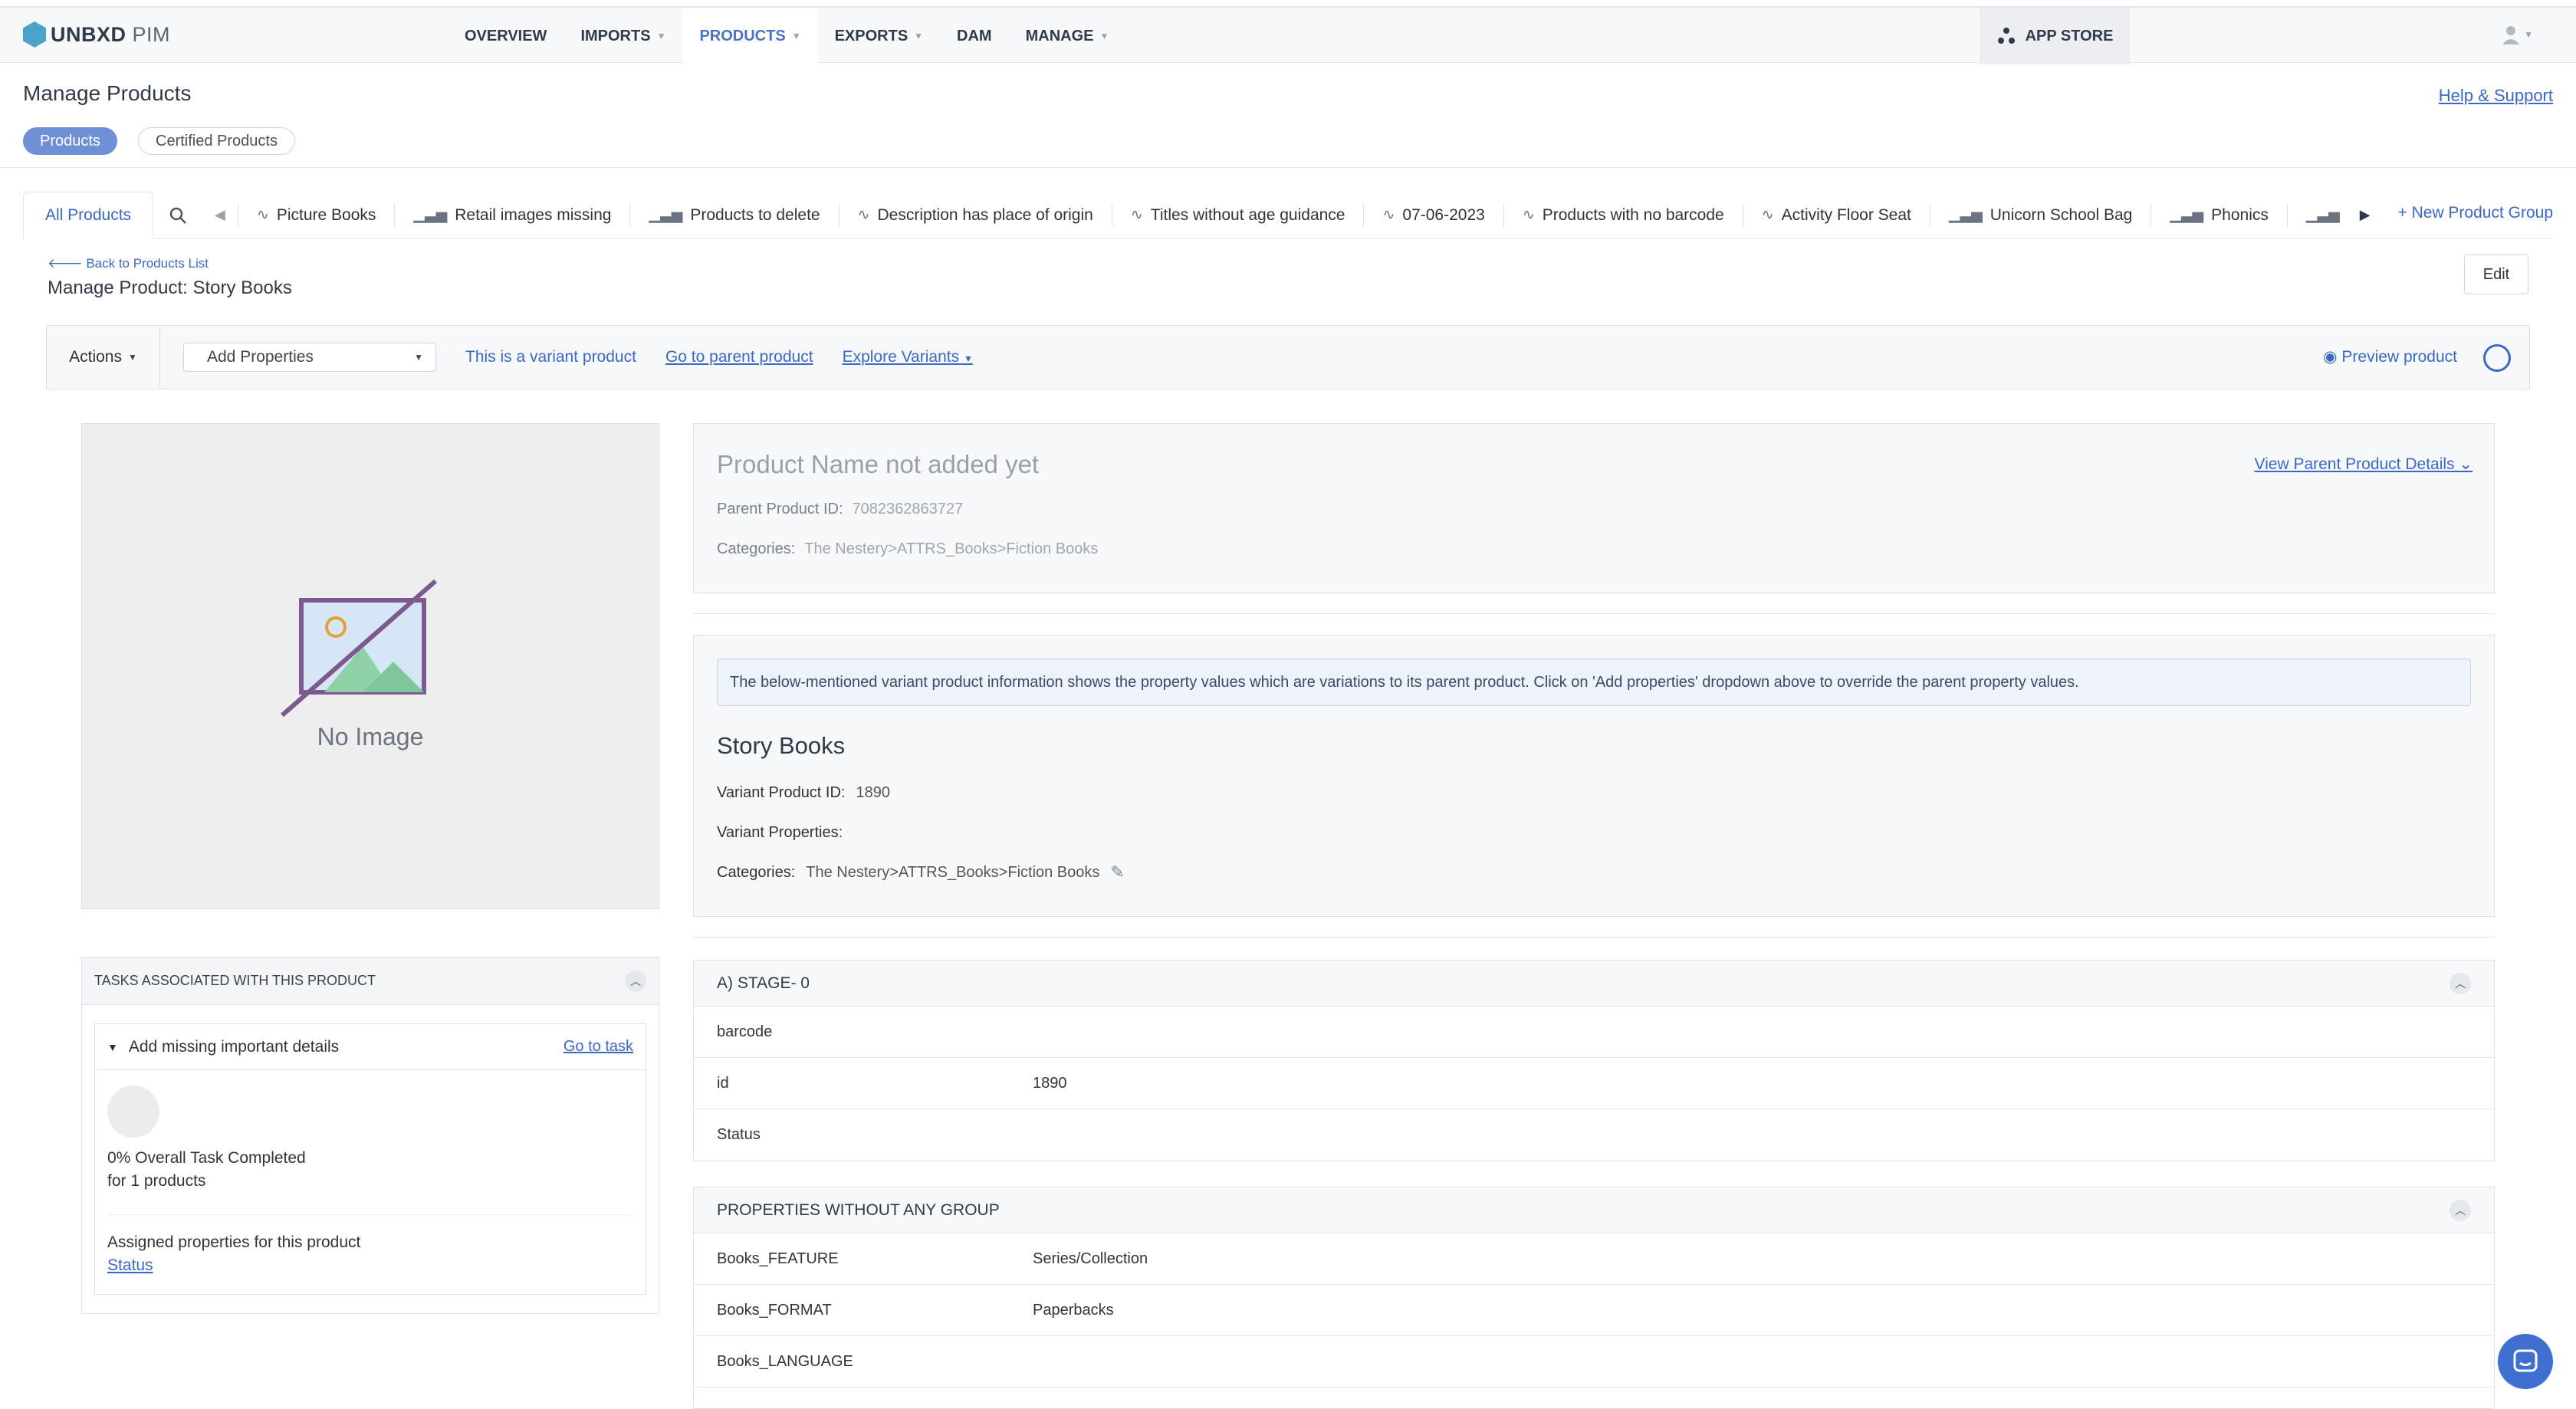 Image resolution: width=2576 pixels, height=1409 pixels. Describe the element at coordinates (598, 1047) in the screenshot. I see `go-to-task-link: Go to task` at that location.